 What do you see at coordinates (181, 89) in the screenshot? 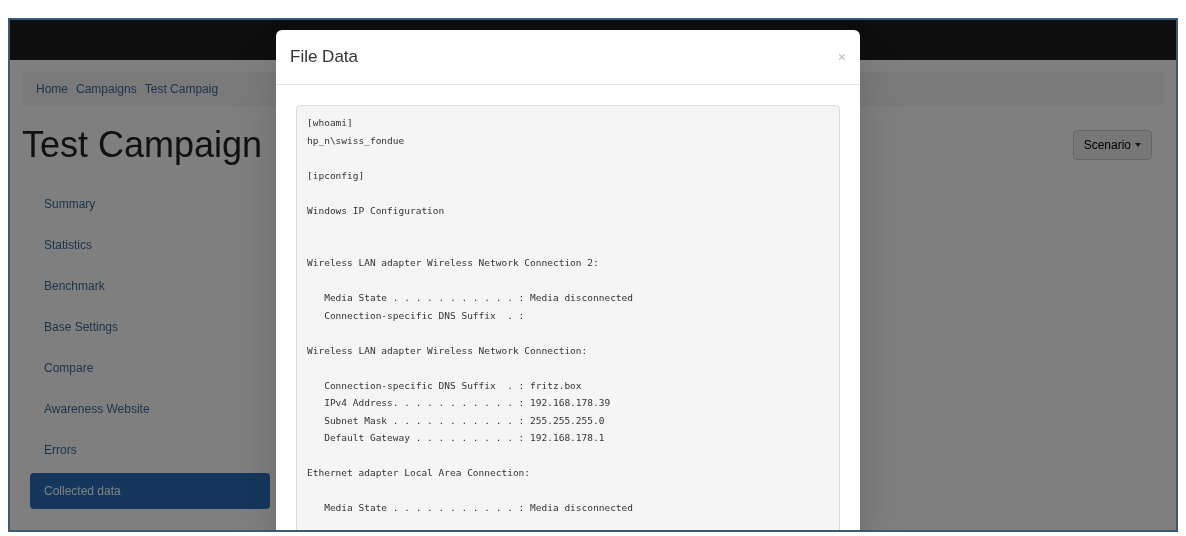
I see `breadcrumb-link: Test Campaig` at bounding box center [181, 89].